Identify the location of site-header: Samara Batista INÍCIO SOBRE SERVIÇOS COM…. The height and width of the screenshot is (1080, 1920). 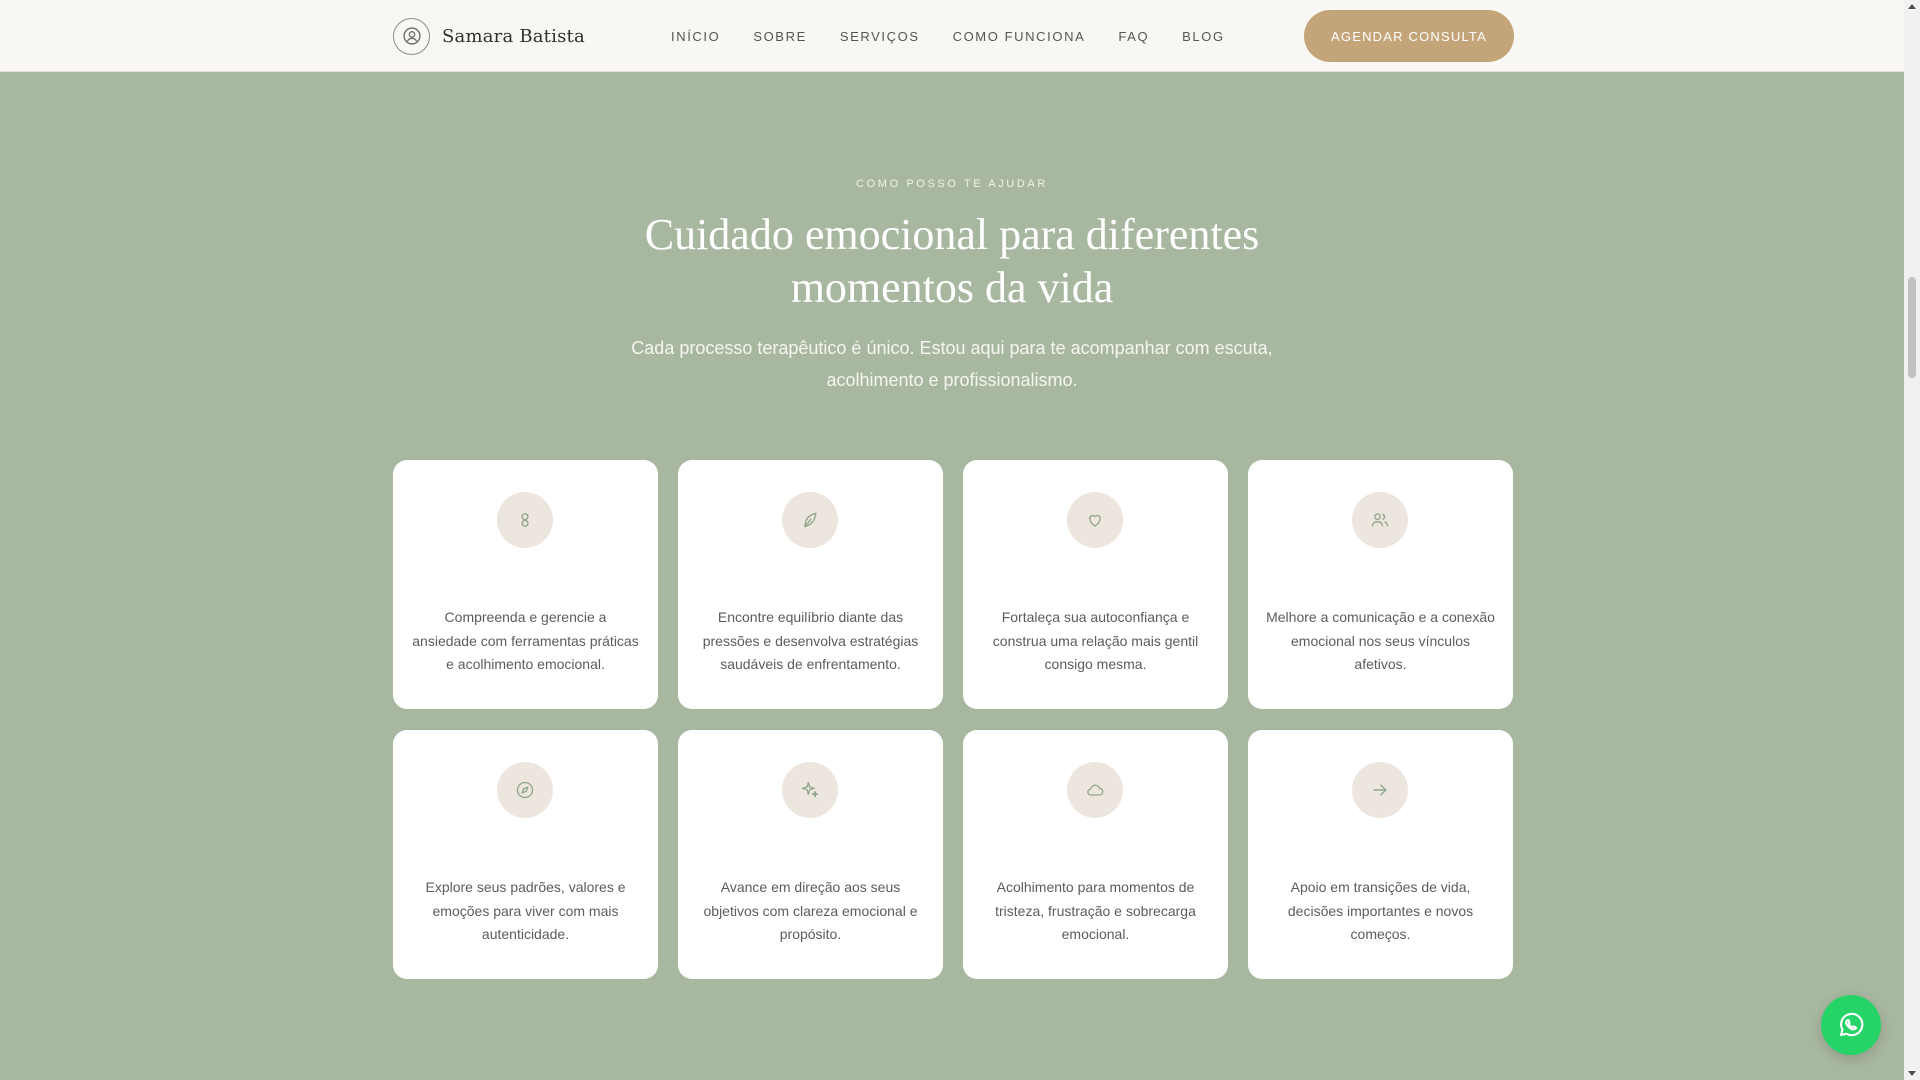
(952, 36).